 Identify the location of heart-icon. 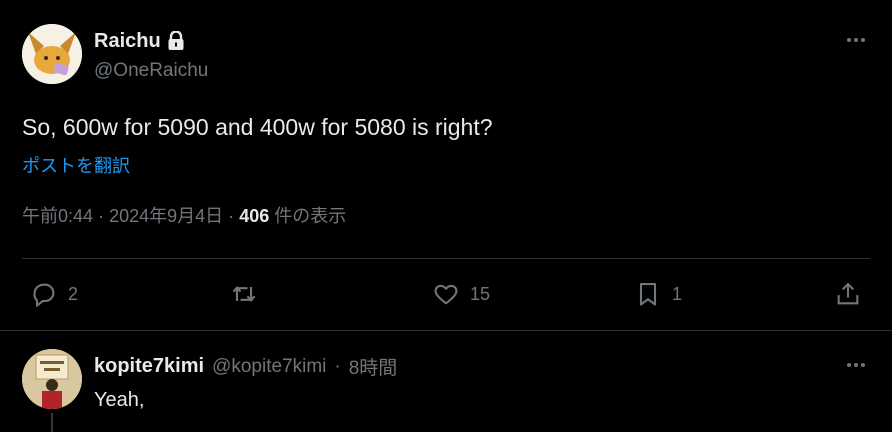
(446, 294).